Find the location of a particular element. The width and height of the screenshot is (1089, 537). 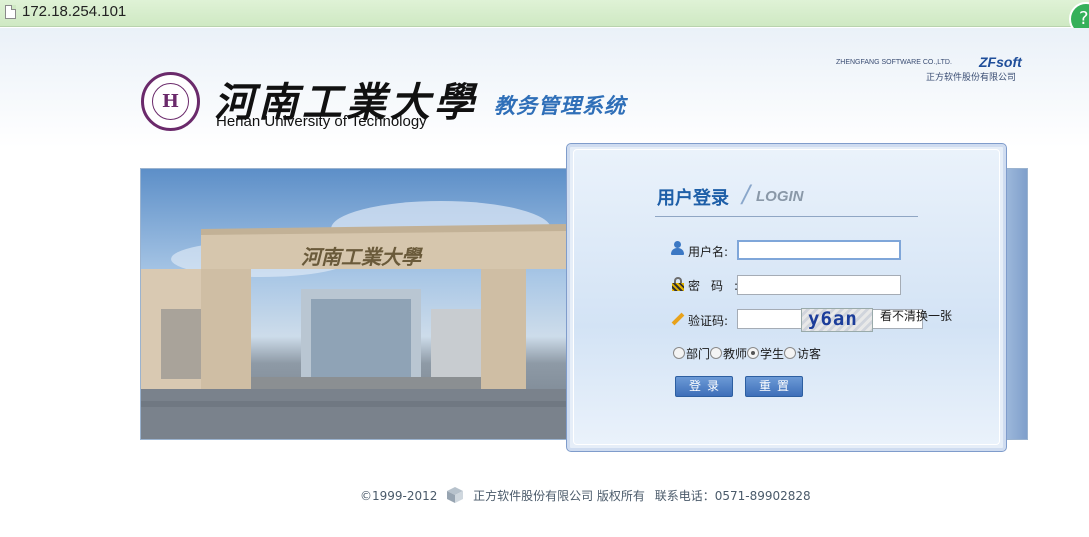

user-icon is located at coordinates (677, 248).